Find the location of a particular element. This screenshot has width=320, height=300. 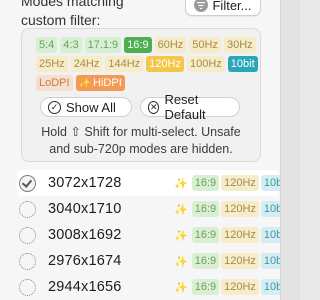

mode-row: 3072x1728 ✨ 16:9 120Hz 10bit is located at coordinates (148, 183).